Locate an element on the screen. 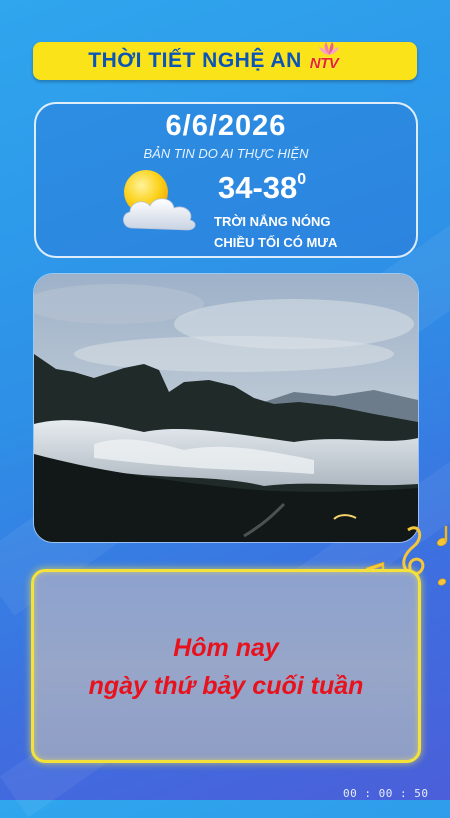 The width and height of the screenshot is (450, 818). temperature: 34-380 is located at coordinates (262, 188).